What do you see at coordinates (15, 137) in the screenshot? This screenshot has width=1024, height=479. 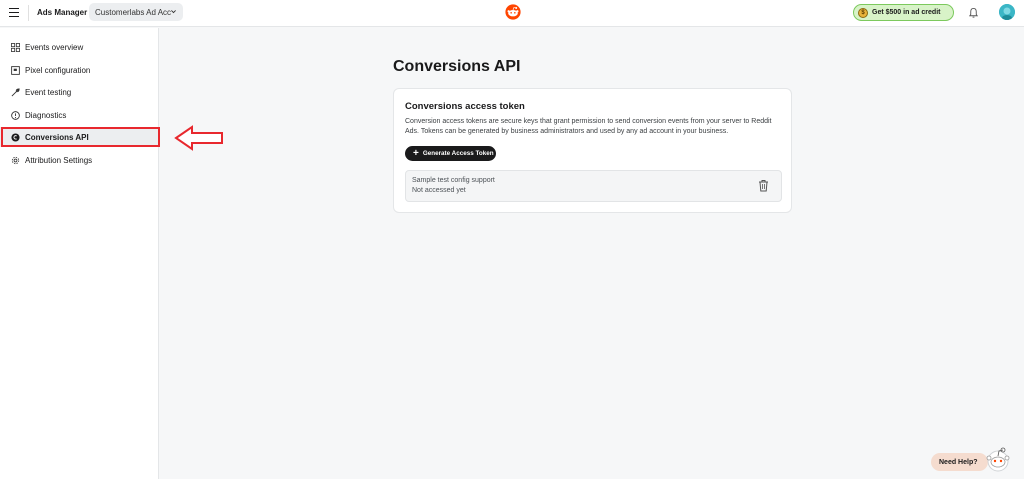 I see `capi-icon` at bounding box center [15, 137].